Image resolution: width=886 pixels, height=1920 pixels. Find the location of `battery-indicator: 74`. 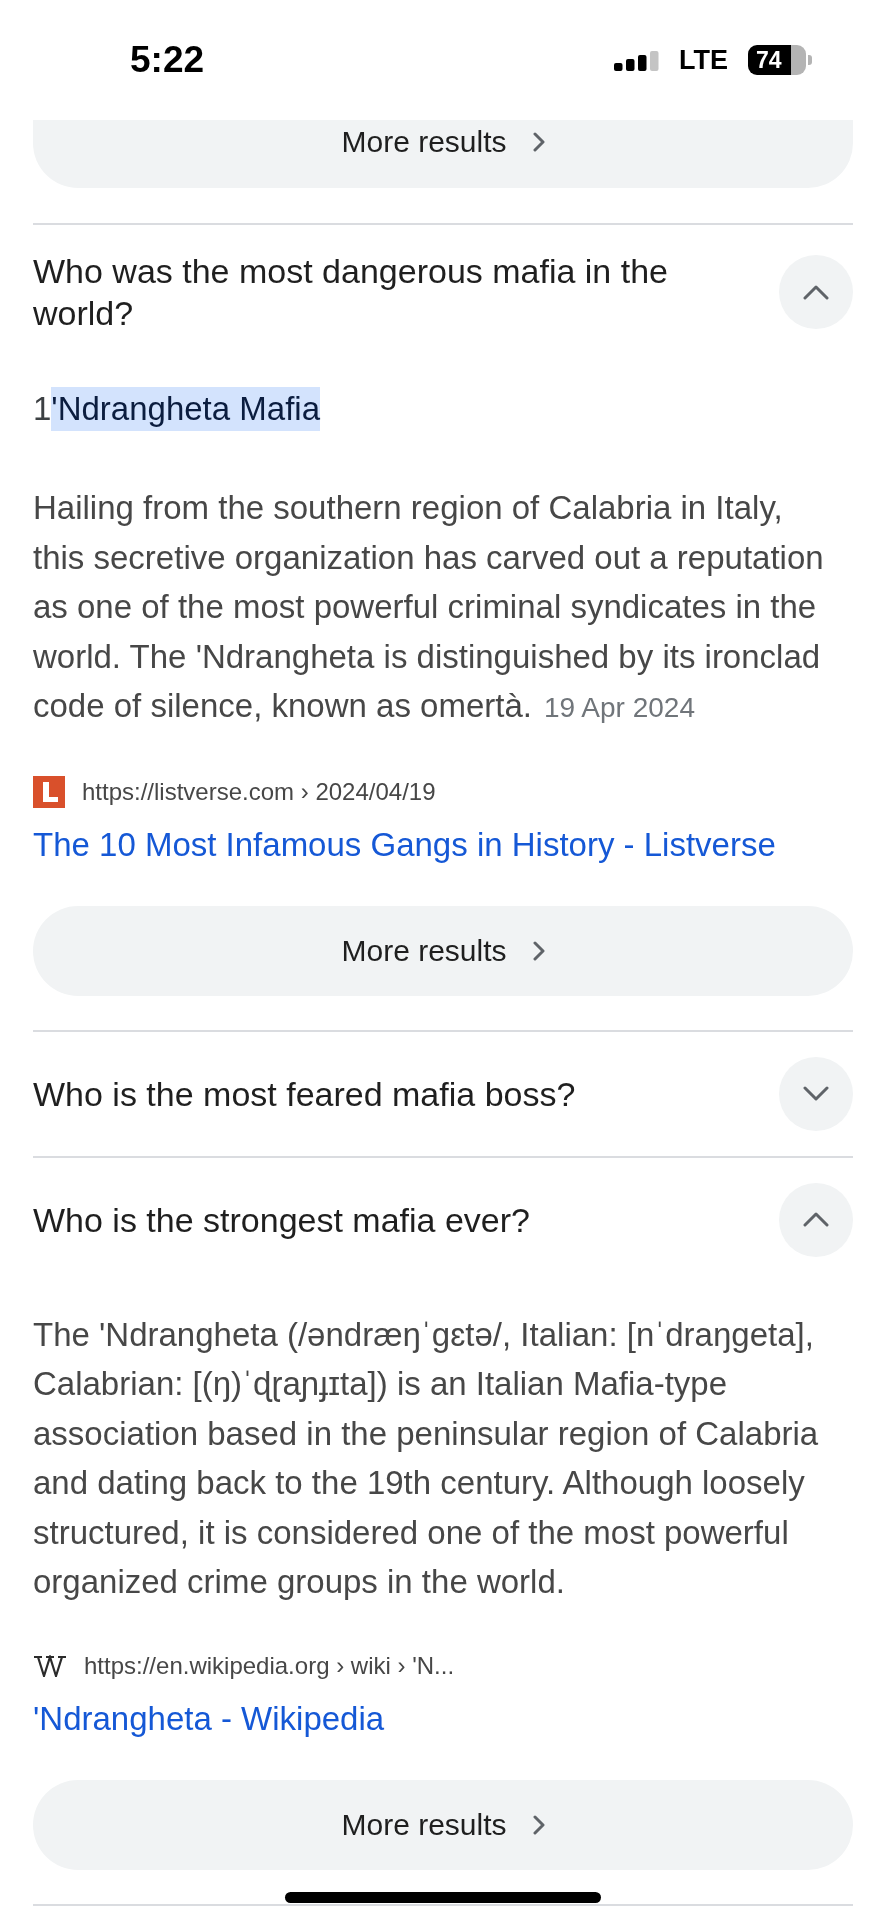

battery-indicator: 74 is located at coordinates (780, 60).